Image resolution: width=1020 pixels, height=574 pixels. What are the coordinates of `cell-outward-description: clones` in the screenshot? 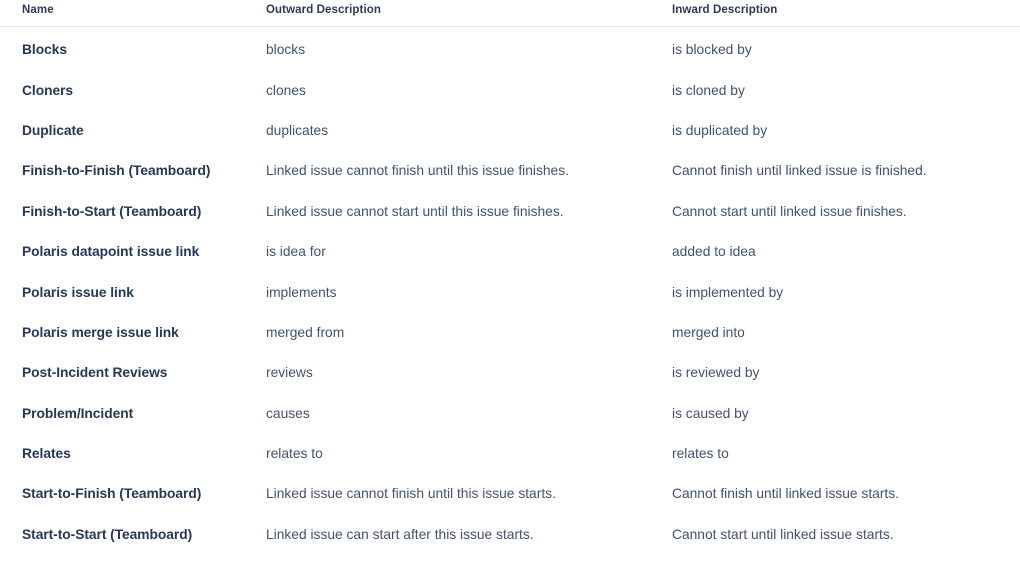 It's located at (286, 90).